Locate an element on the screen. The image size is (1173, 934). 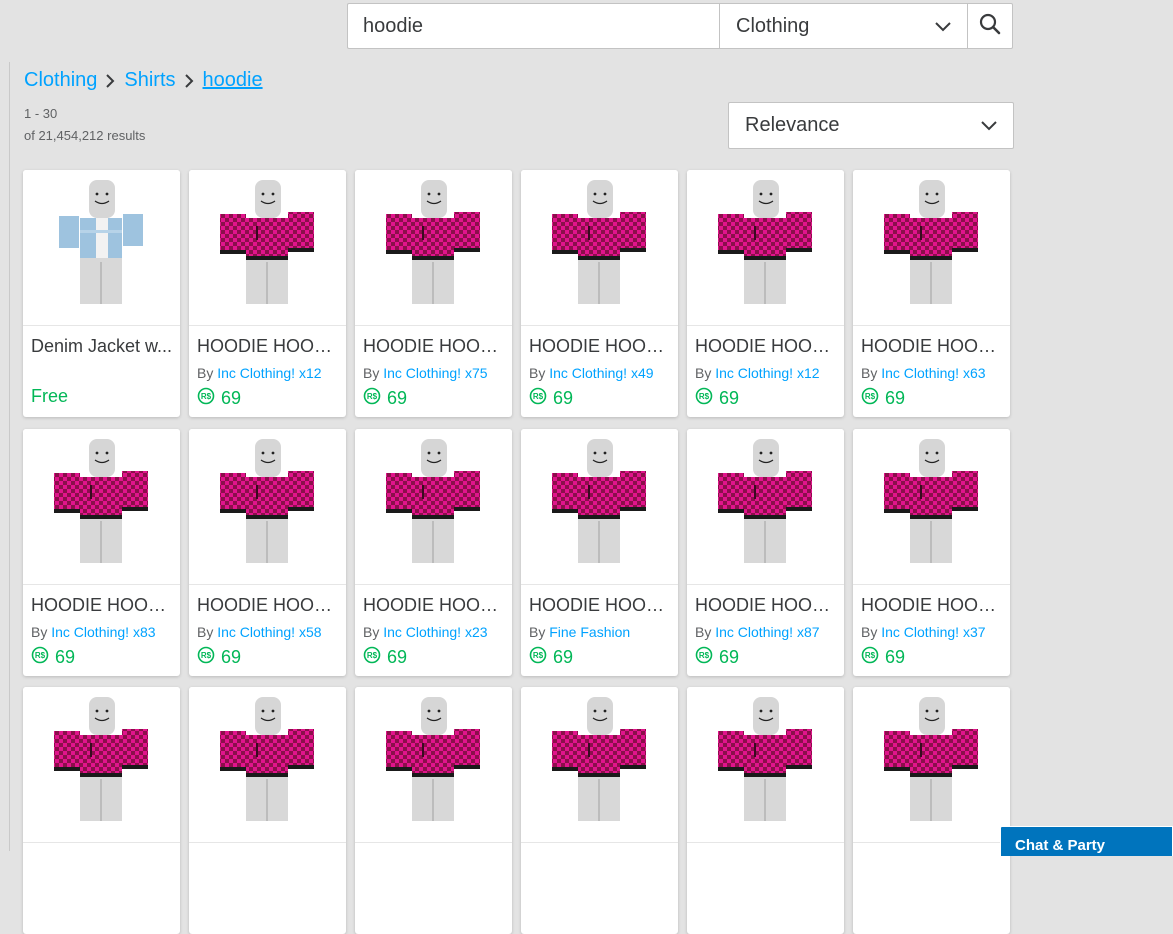
item-creator: By Inc Clothing! x58 is located at coordinates (259, 632).